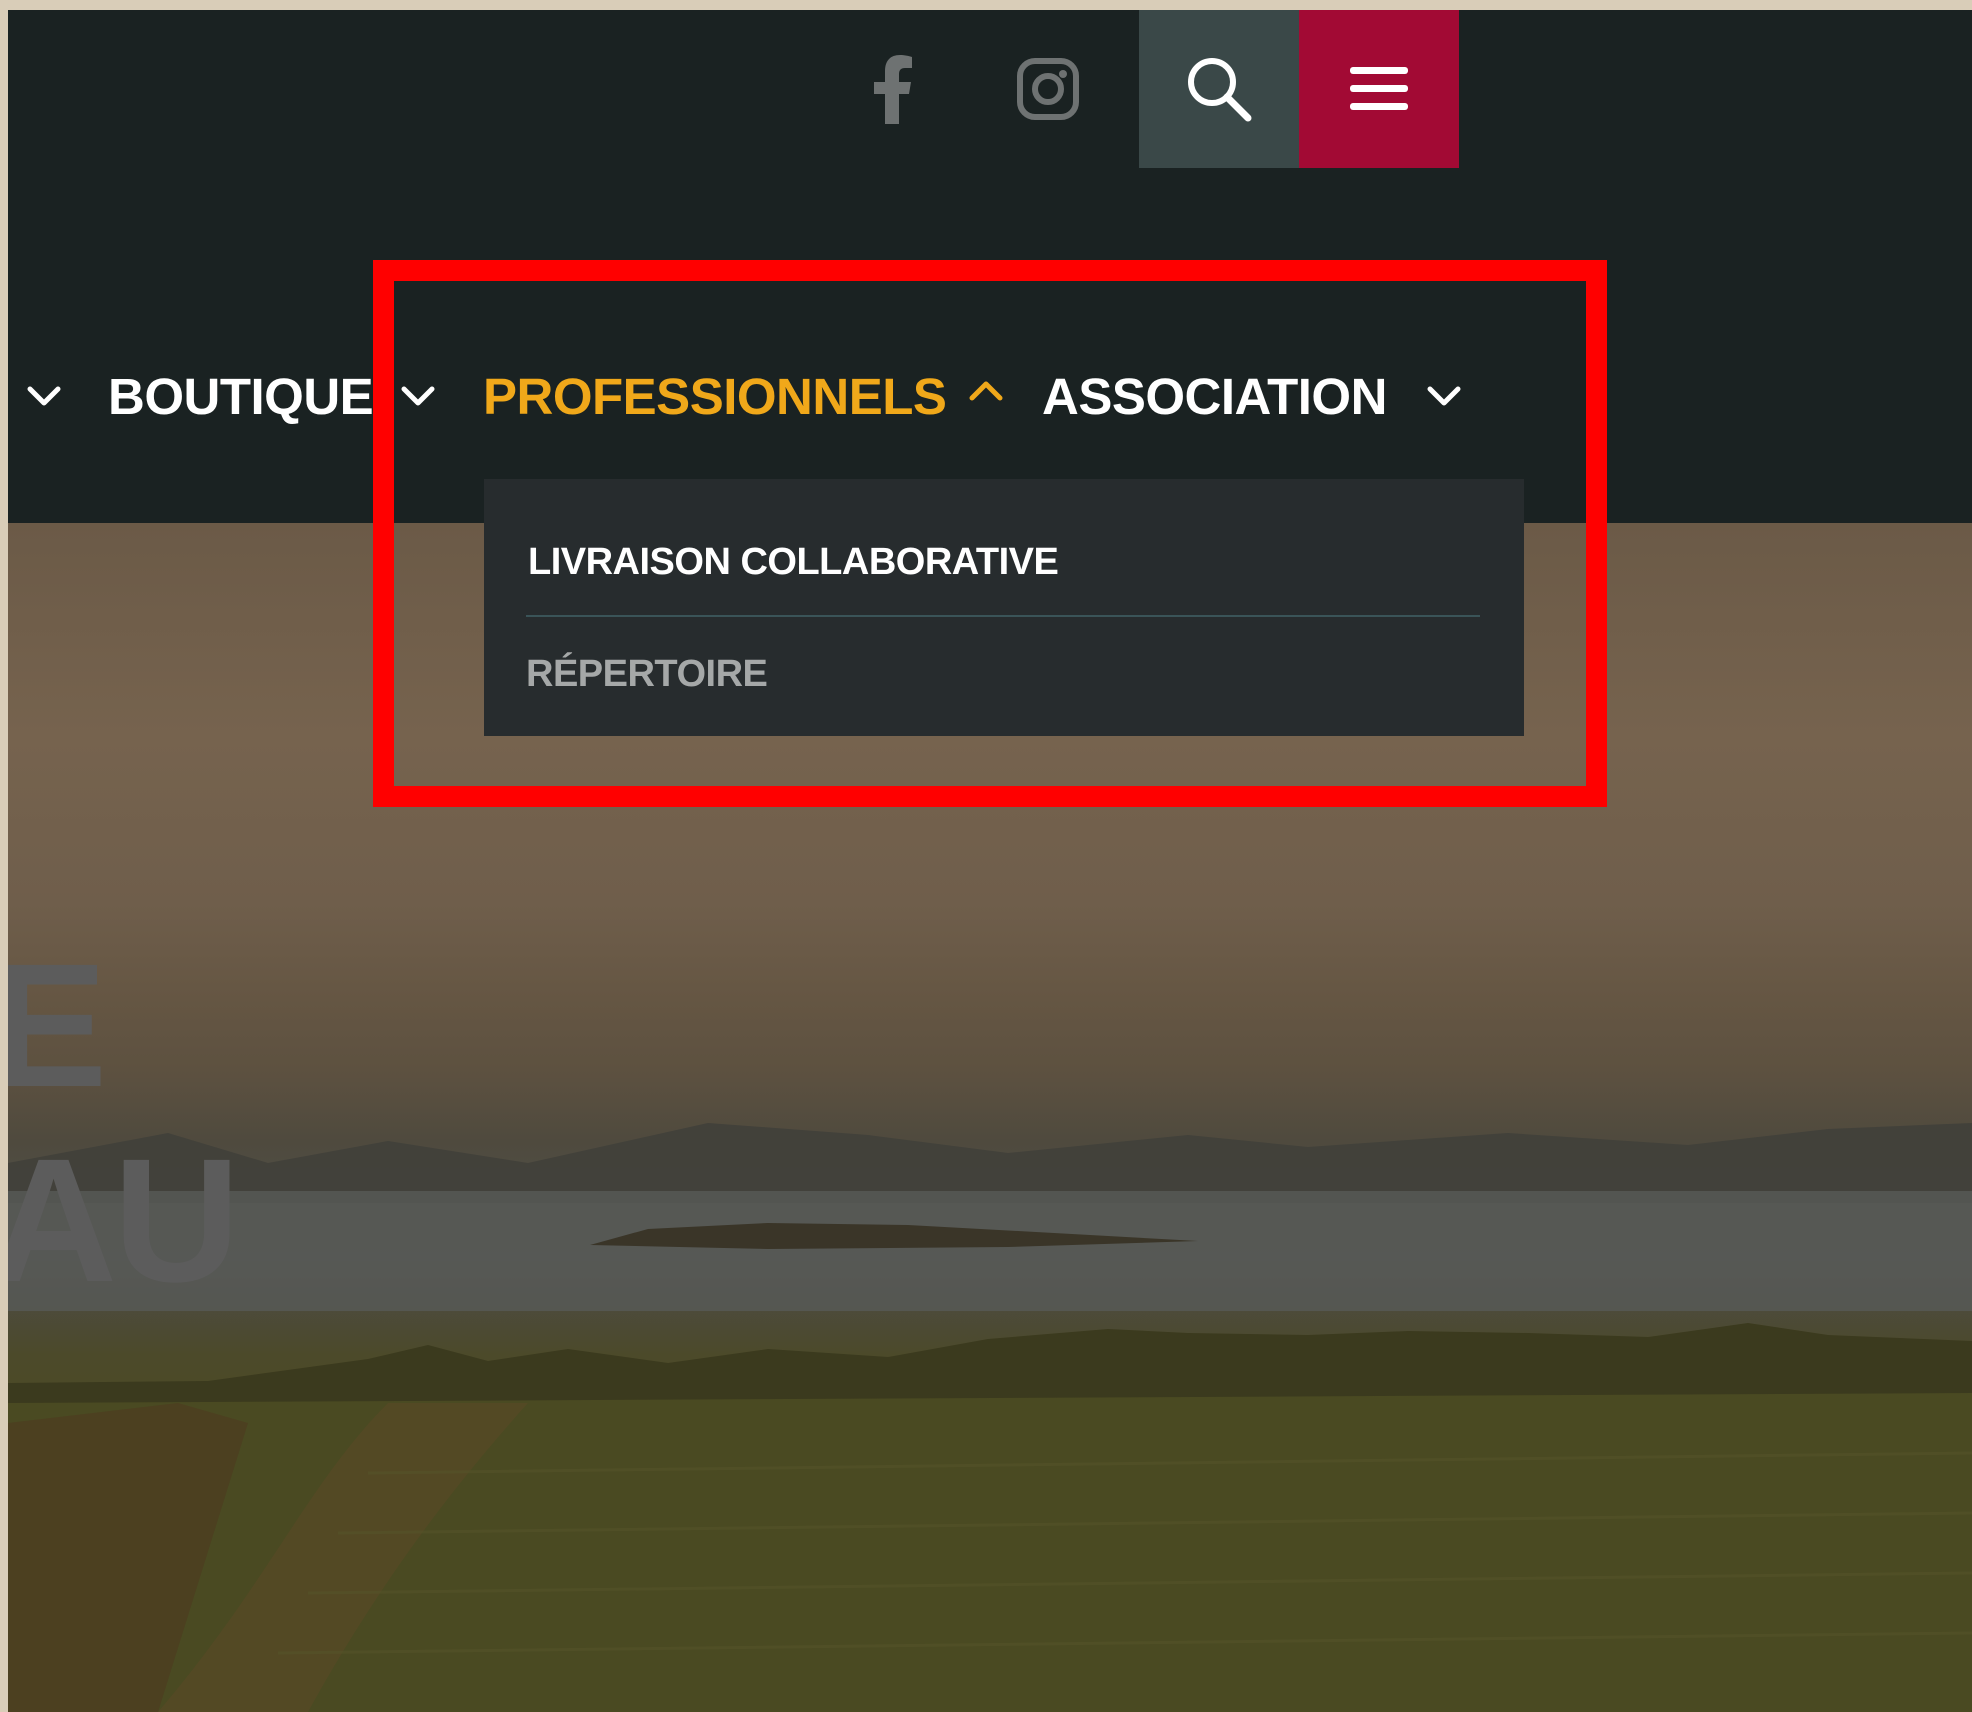 The image size is (1972, 1712). I want to click on nav-item-boutique: BOUTIQUE, so click(241, 396).